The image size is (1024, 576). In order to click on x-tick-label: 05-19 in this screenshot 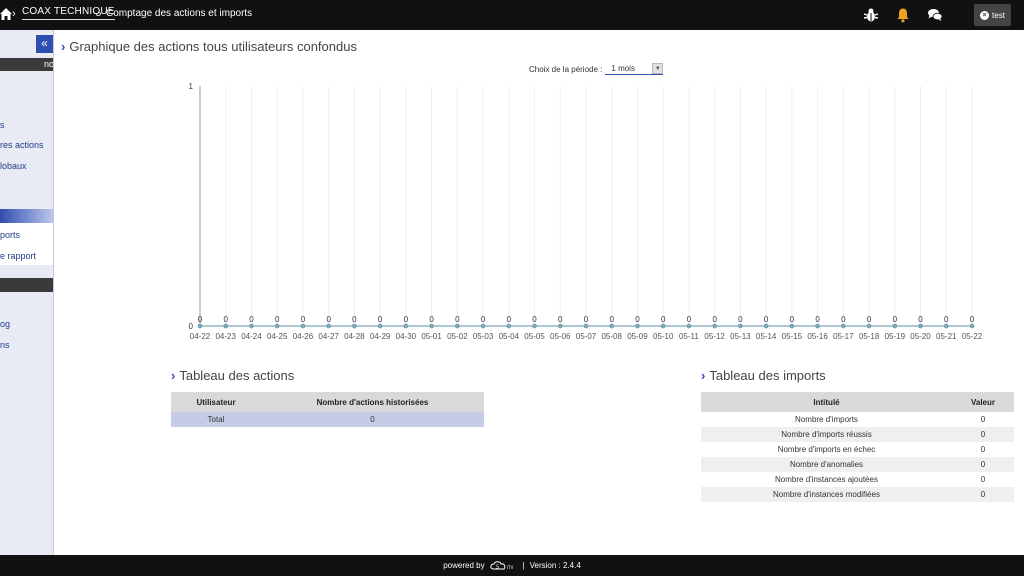, I will do `click(895, 336)`.